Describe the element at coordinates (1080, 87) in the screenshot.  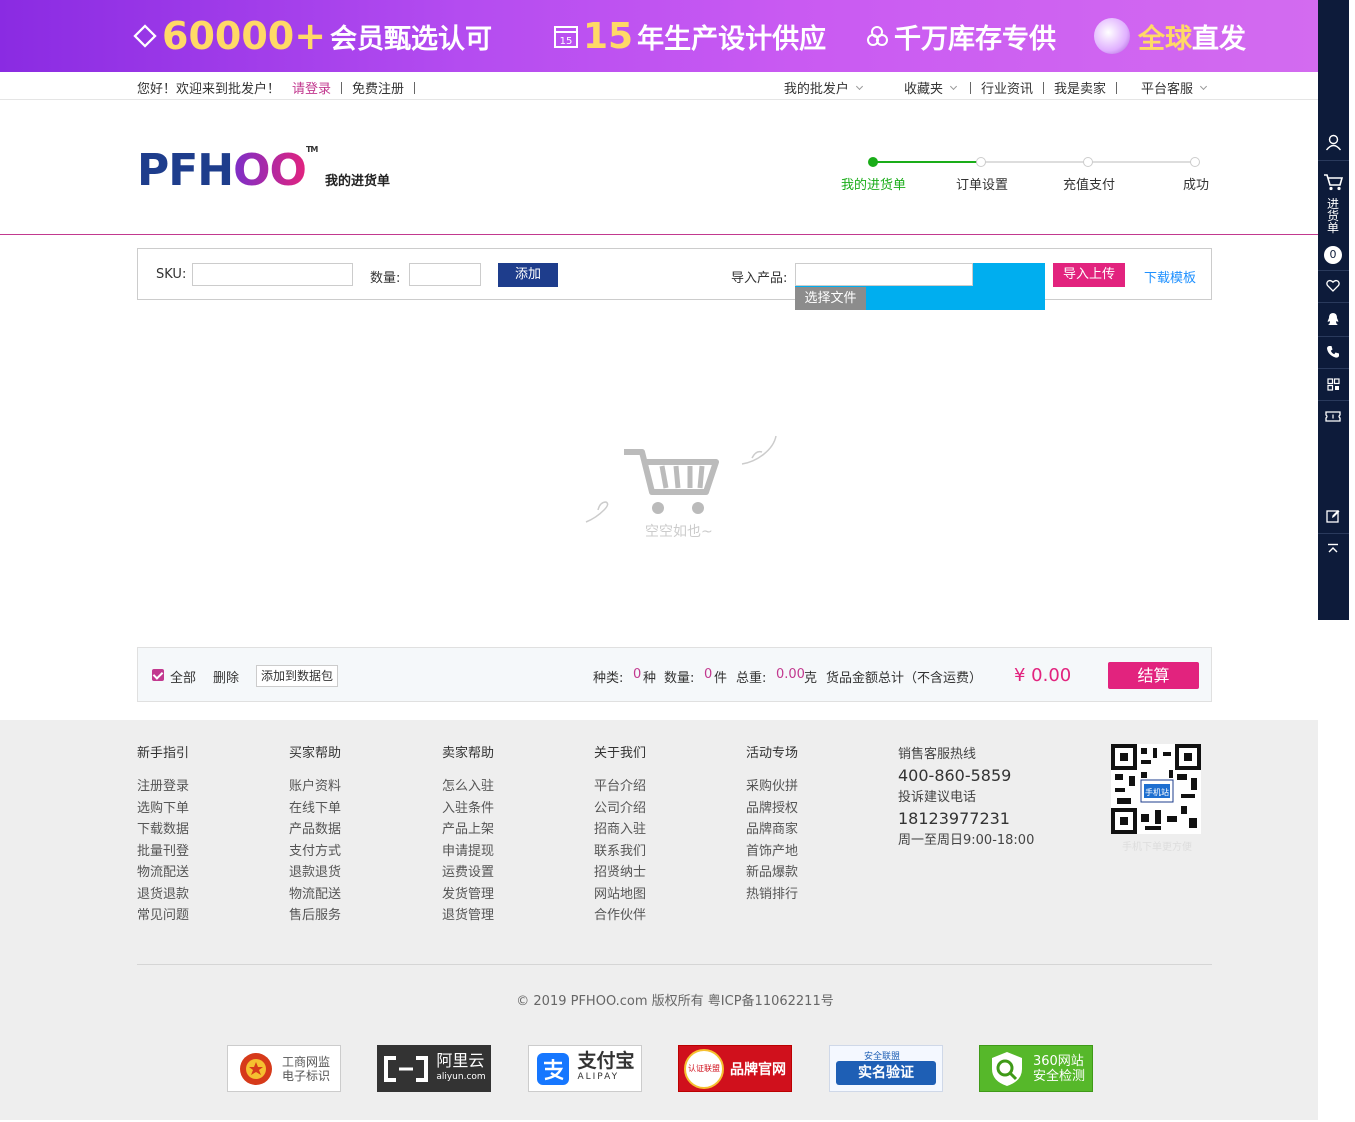
I see `seller-link: 我是卖家` at that location.